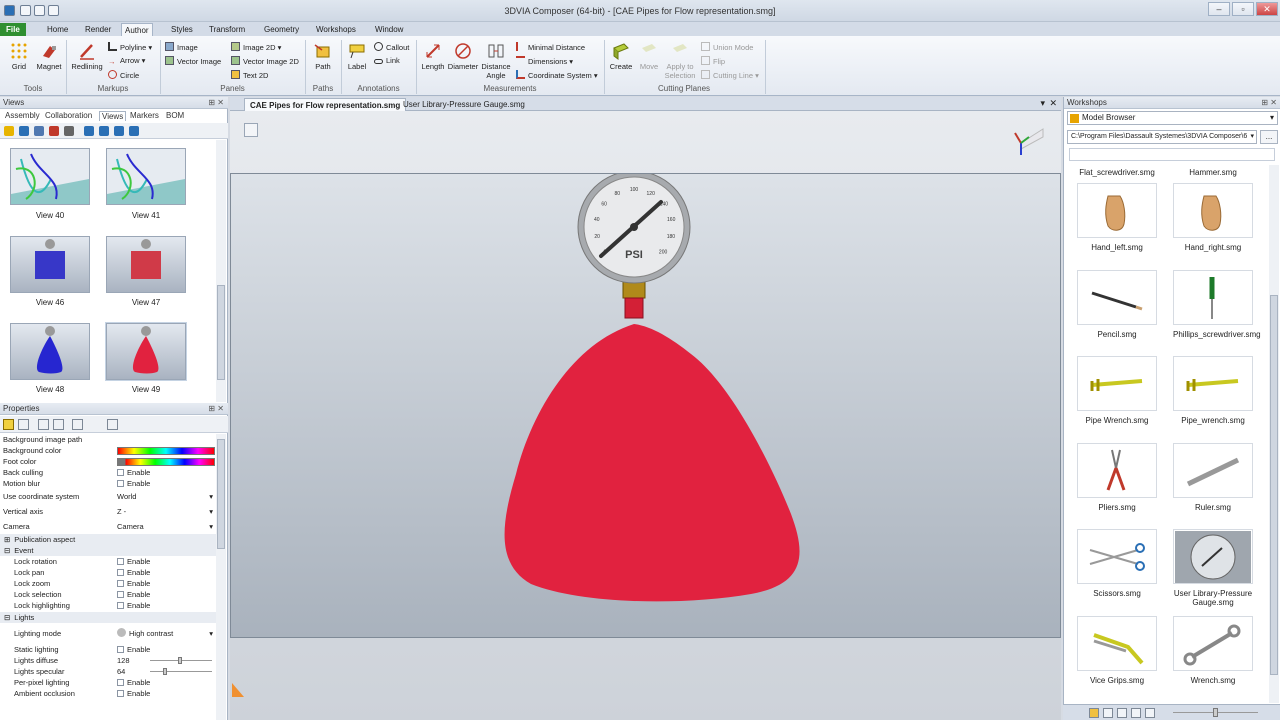  Describe the element at coordinates (108, 511) in the screenshot. I see `property-row: Vertical axis Z - ▾` at that location.